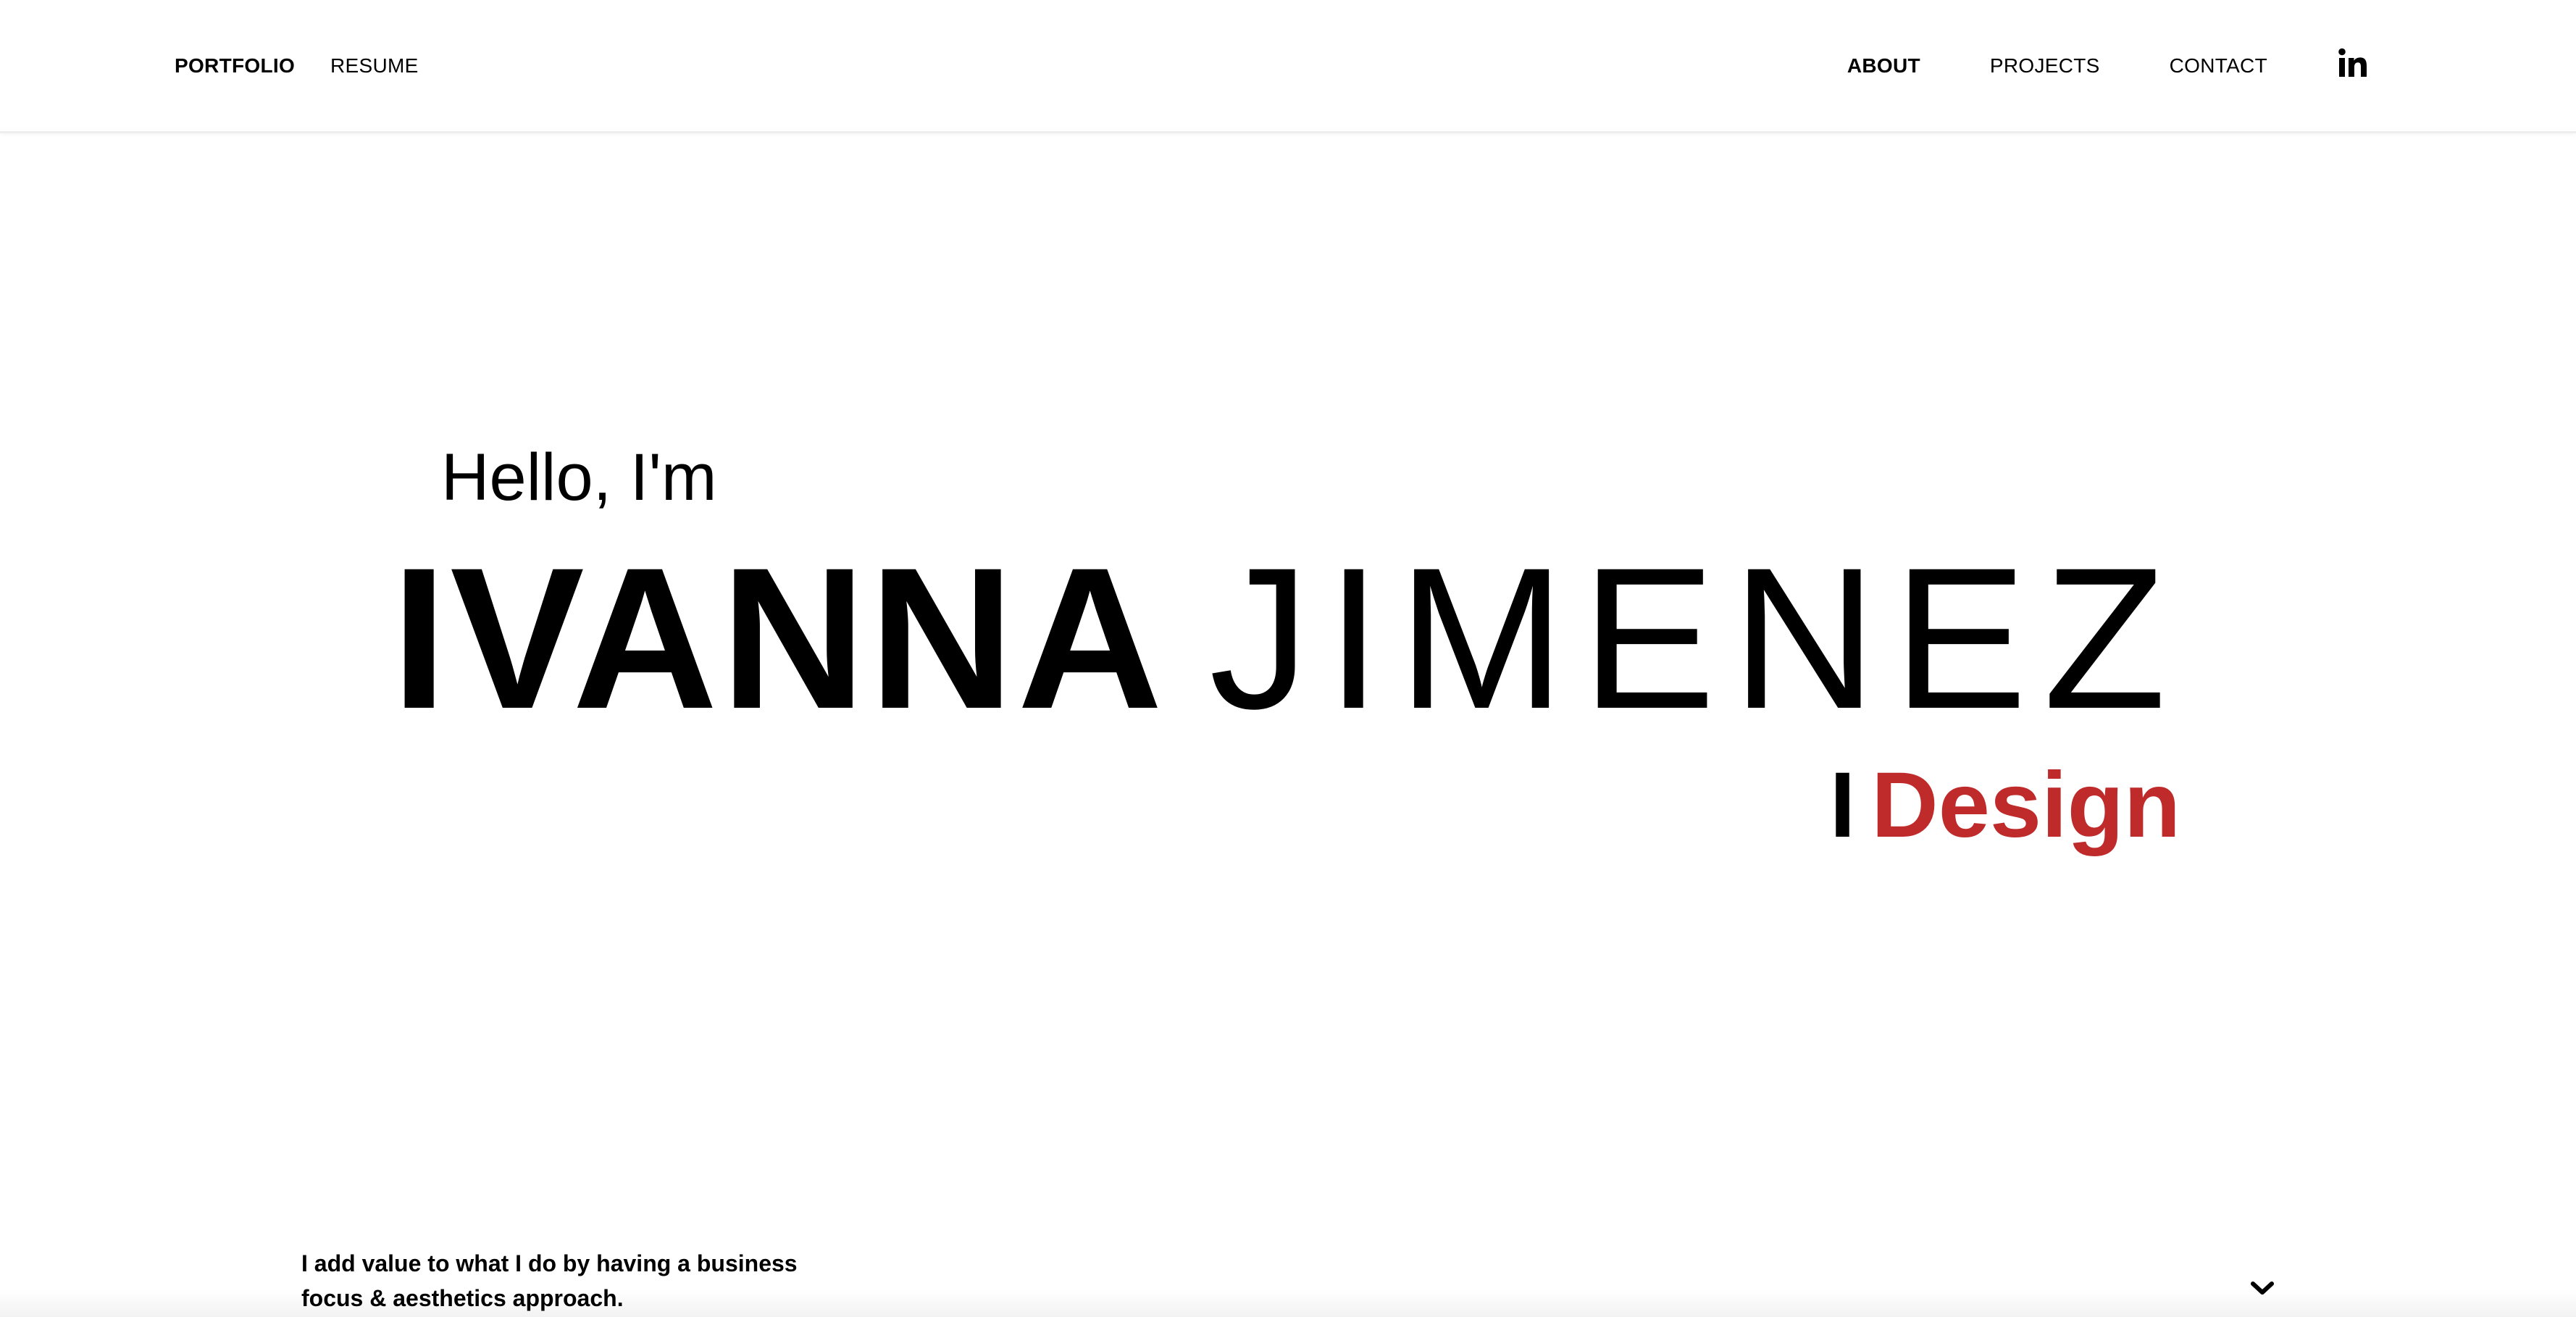 This screenshot has width=2576, height=1317. I want to click on hero-first-name: IVANNA, so click(778, 638).